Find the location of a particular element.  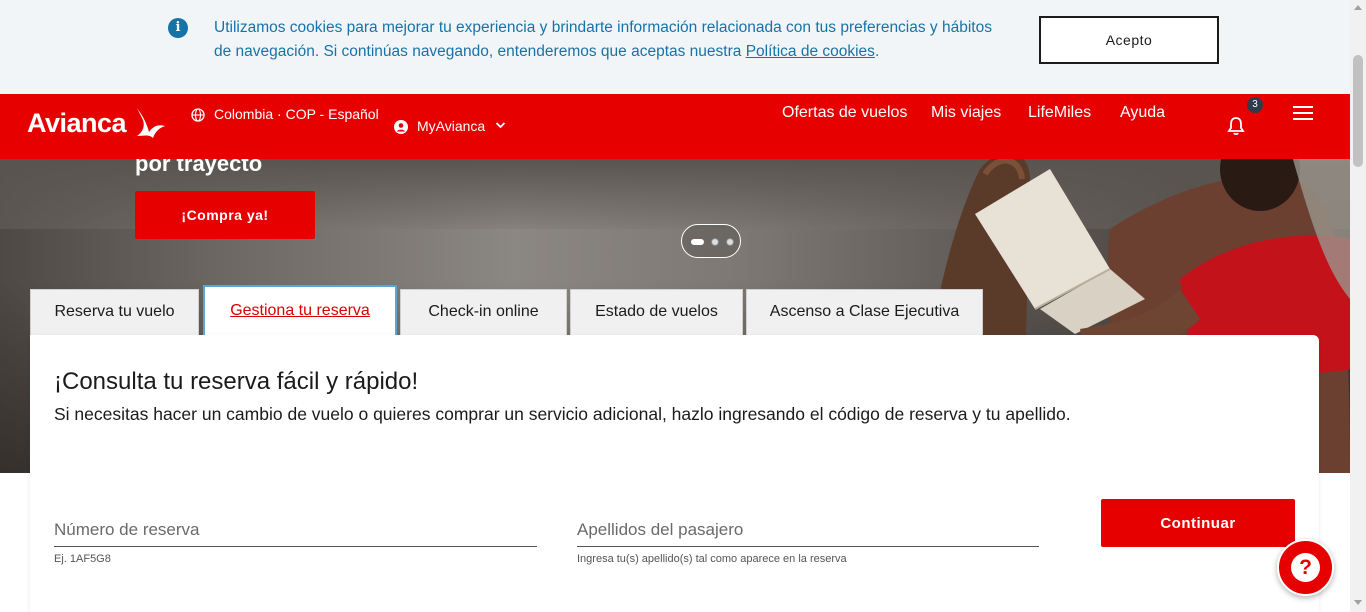

carousel-indicator is located at coordinates (711, 241).